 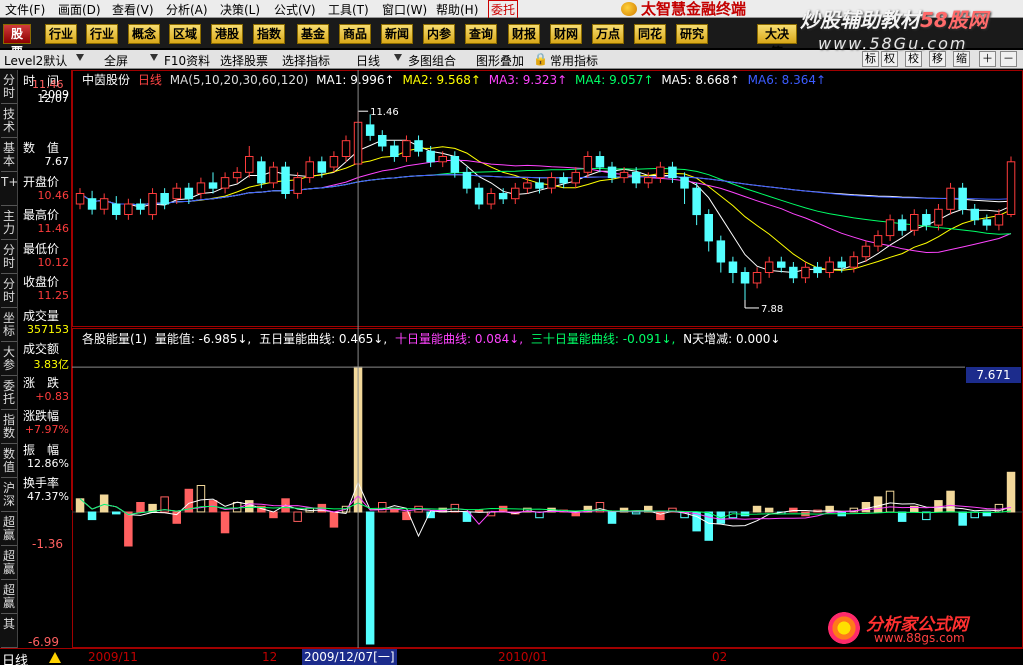 What do you see at coordinates (9, 359) in the screenshot?
I see `left-tab: 大参` at bounding box center [9, 359].